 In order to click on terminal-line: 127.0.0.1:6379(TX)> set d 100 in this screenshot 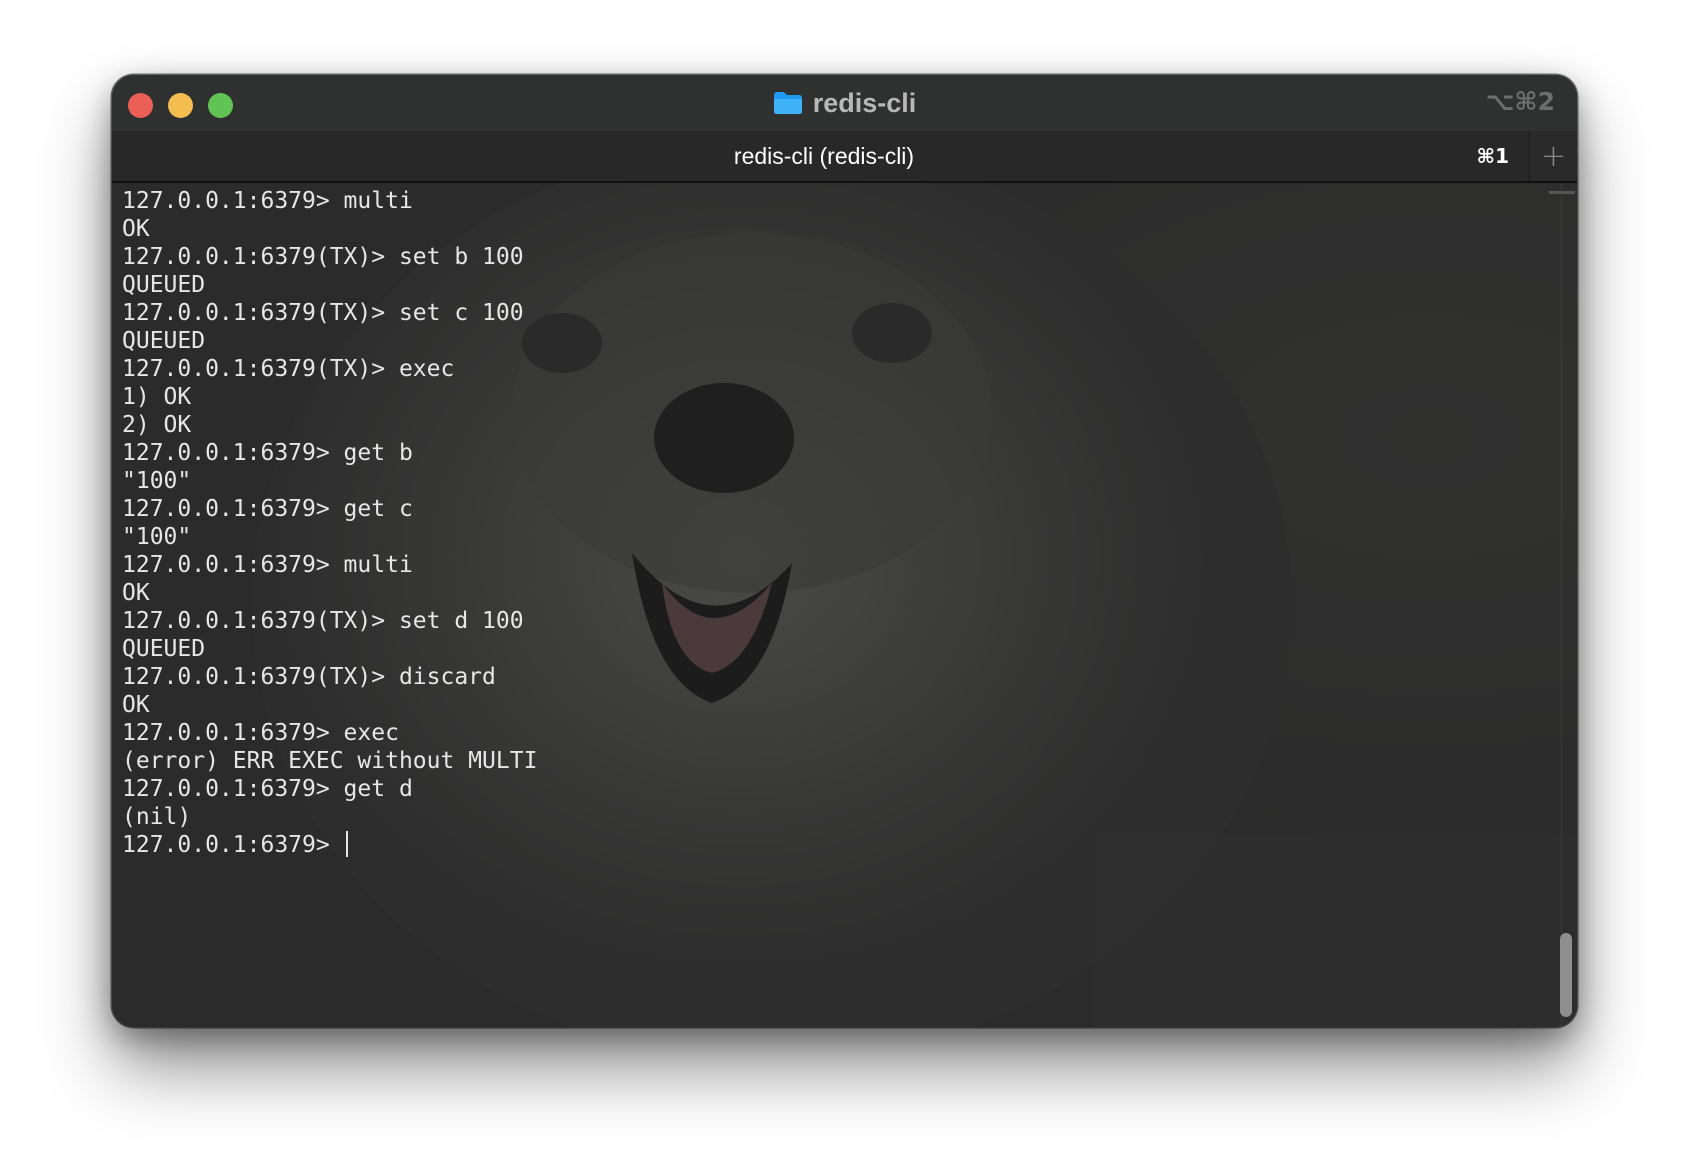, I will do `click(323, 621)`.